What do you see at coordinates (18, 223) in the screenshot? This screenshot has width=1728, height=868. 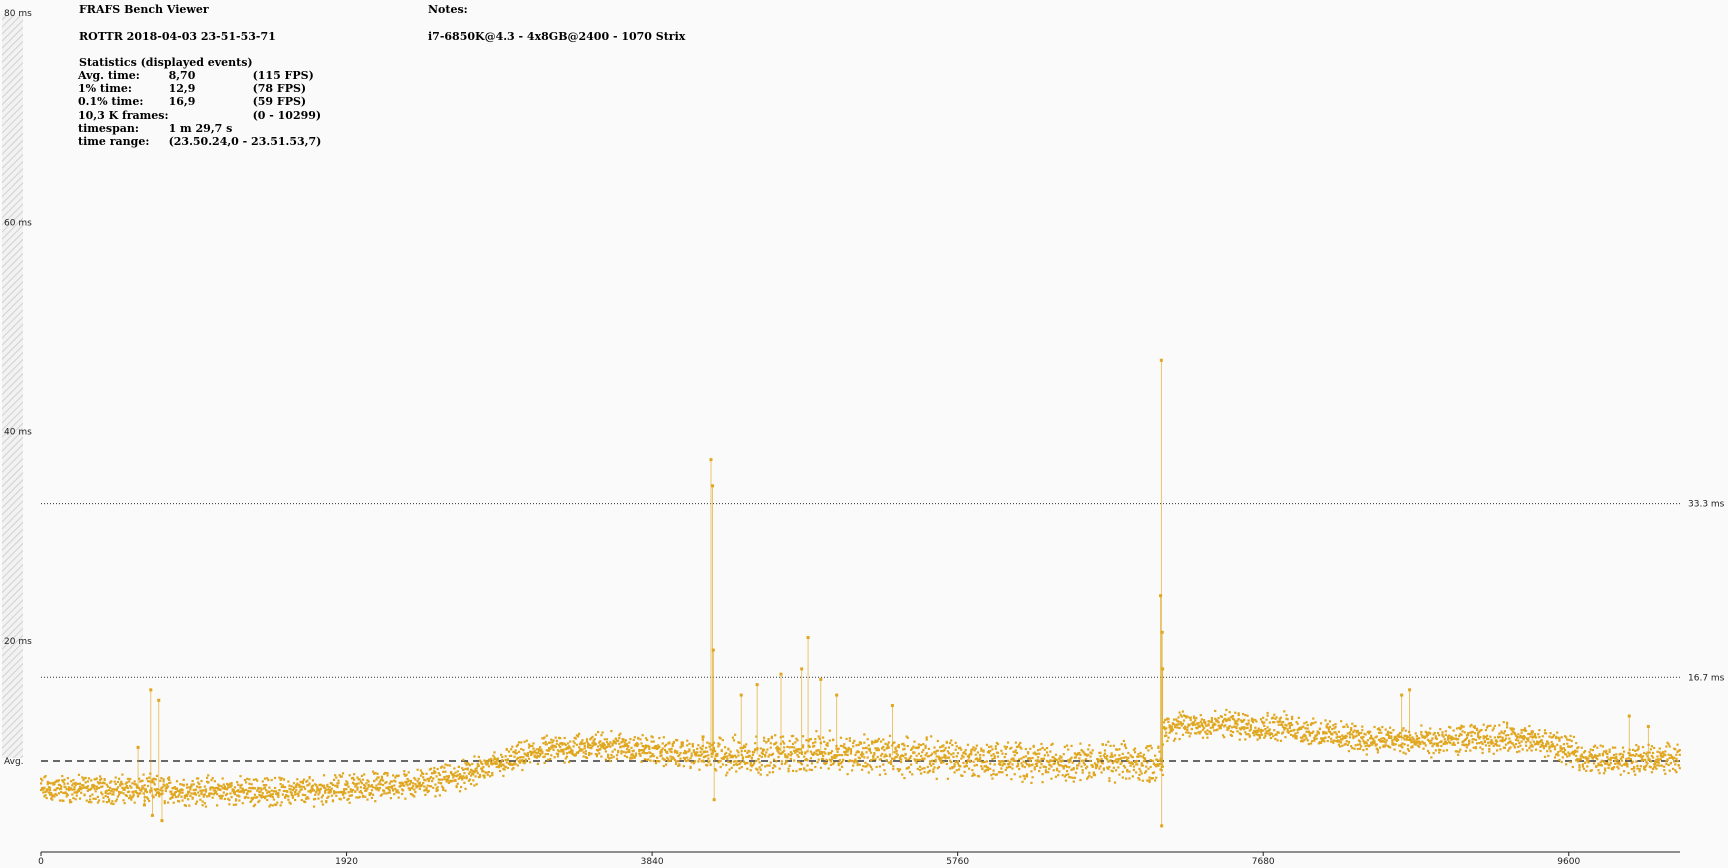 I see `y-tick-label: 60 ms` at bounding box center [18, 223].